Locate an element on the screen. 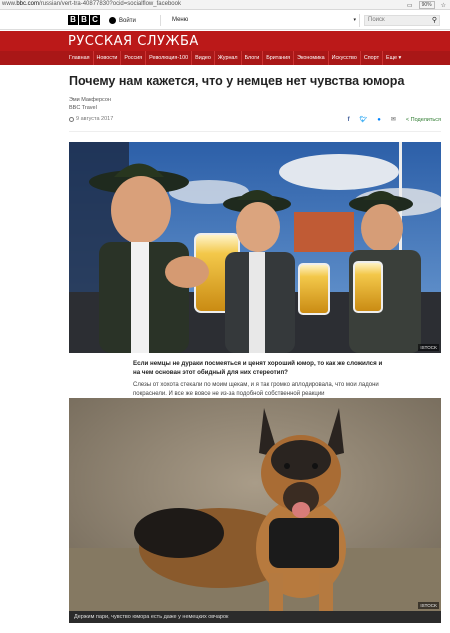  clock-icon is located at coordinates (71, 119).